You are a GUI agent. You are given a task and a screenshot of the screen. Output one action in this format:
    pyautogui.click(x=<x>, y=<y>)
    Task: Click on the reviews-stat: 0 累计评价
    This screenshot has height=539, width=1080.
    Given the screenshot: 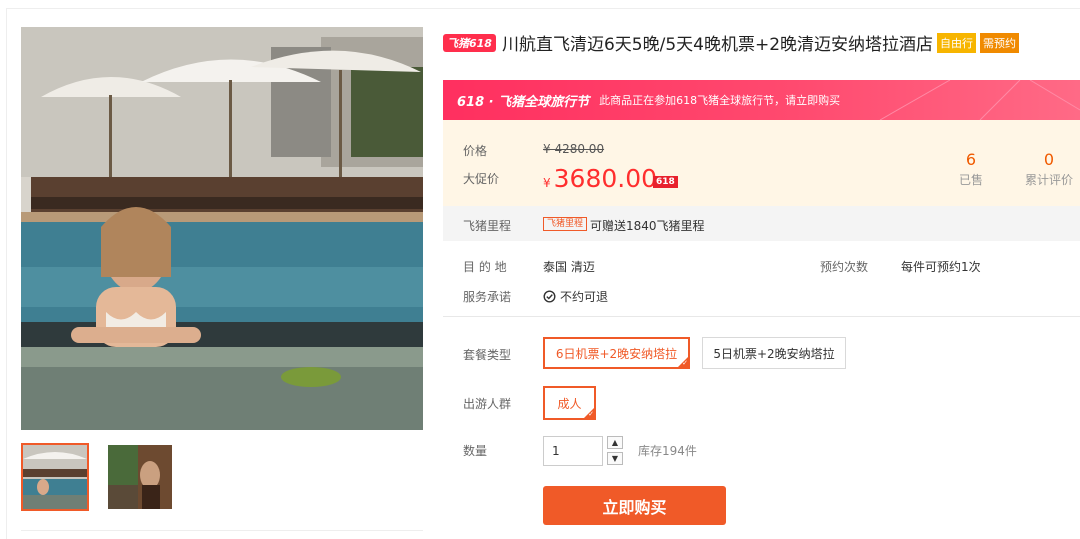 What is the action you would take?
    pyautogui.click(x=1049, y=169)
    